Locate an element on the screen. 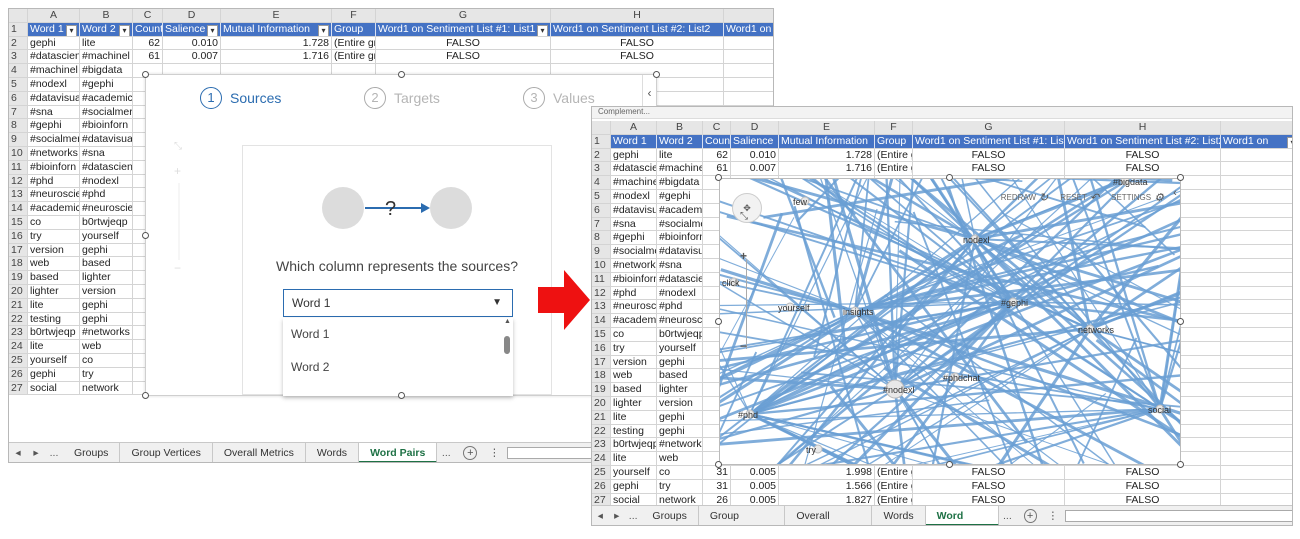 The height and width of the screenshot is (539, 1300). tab-options-icon: ⋮ is located at coordinates (1053, 516).